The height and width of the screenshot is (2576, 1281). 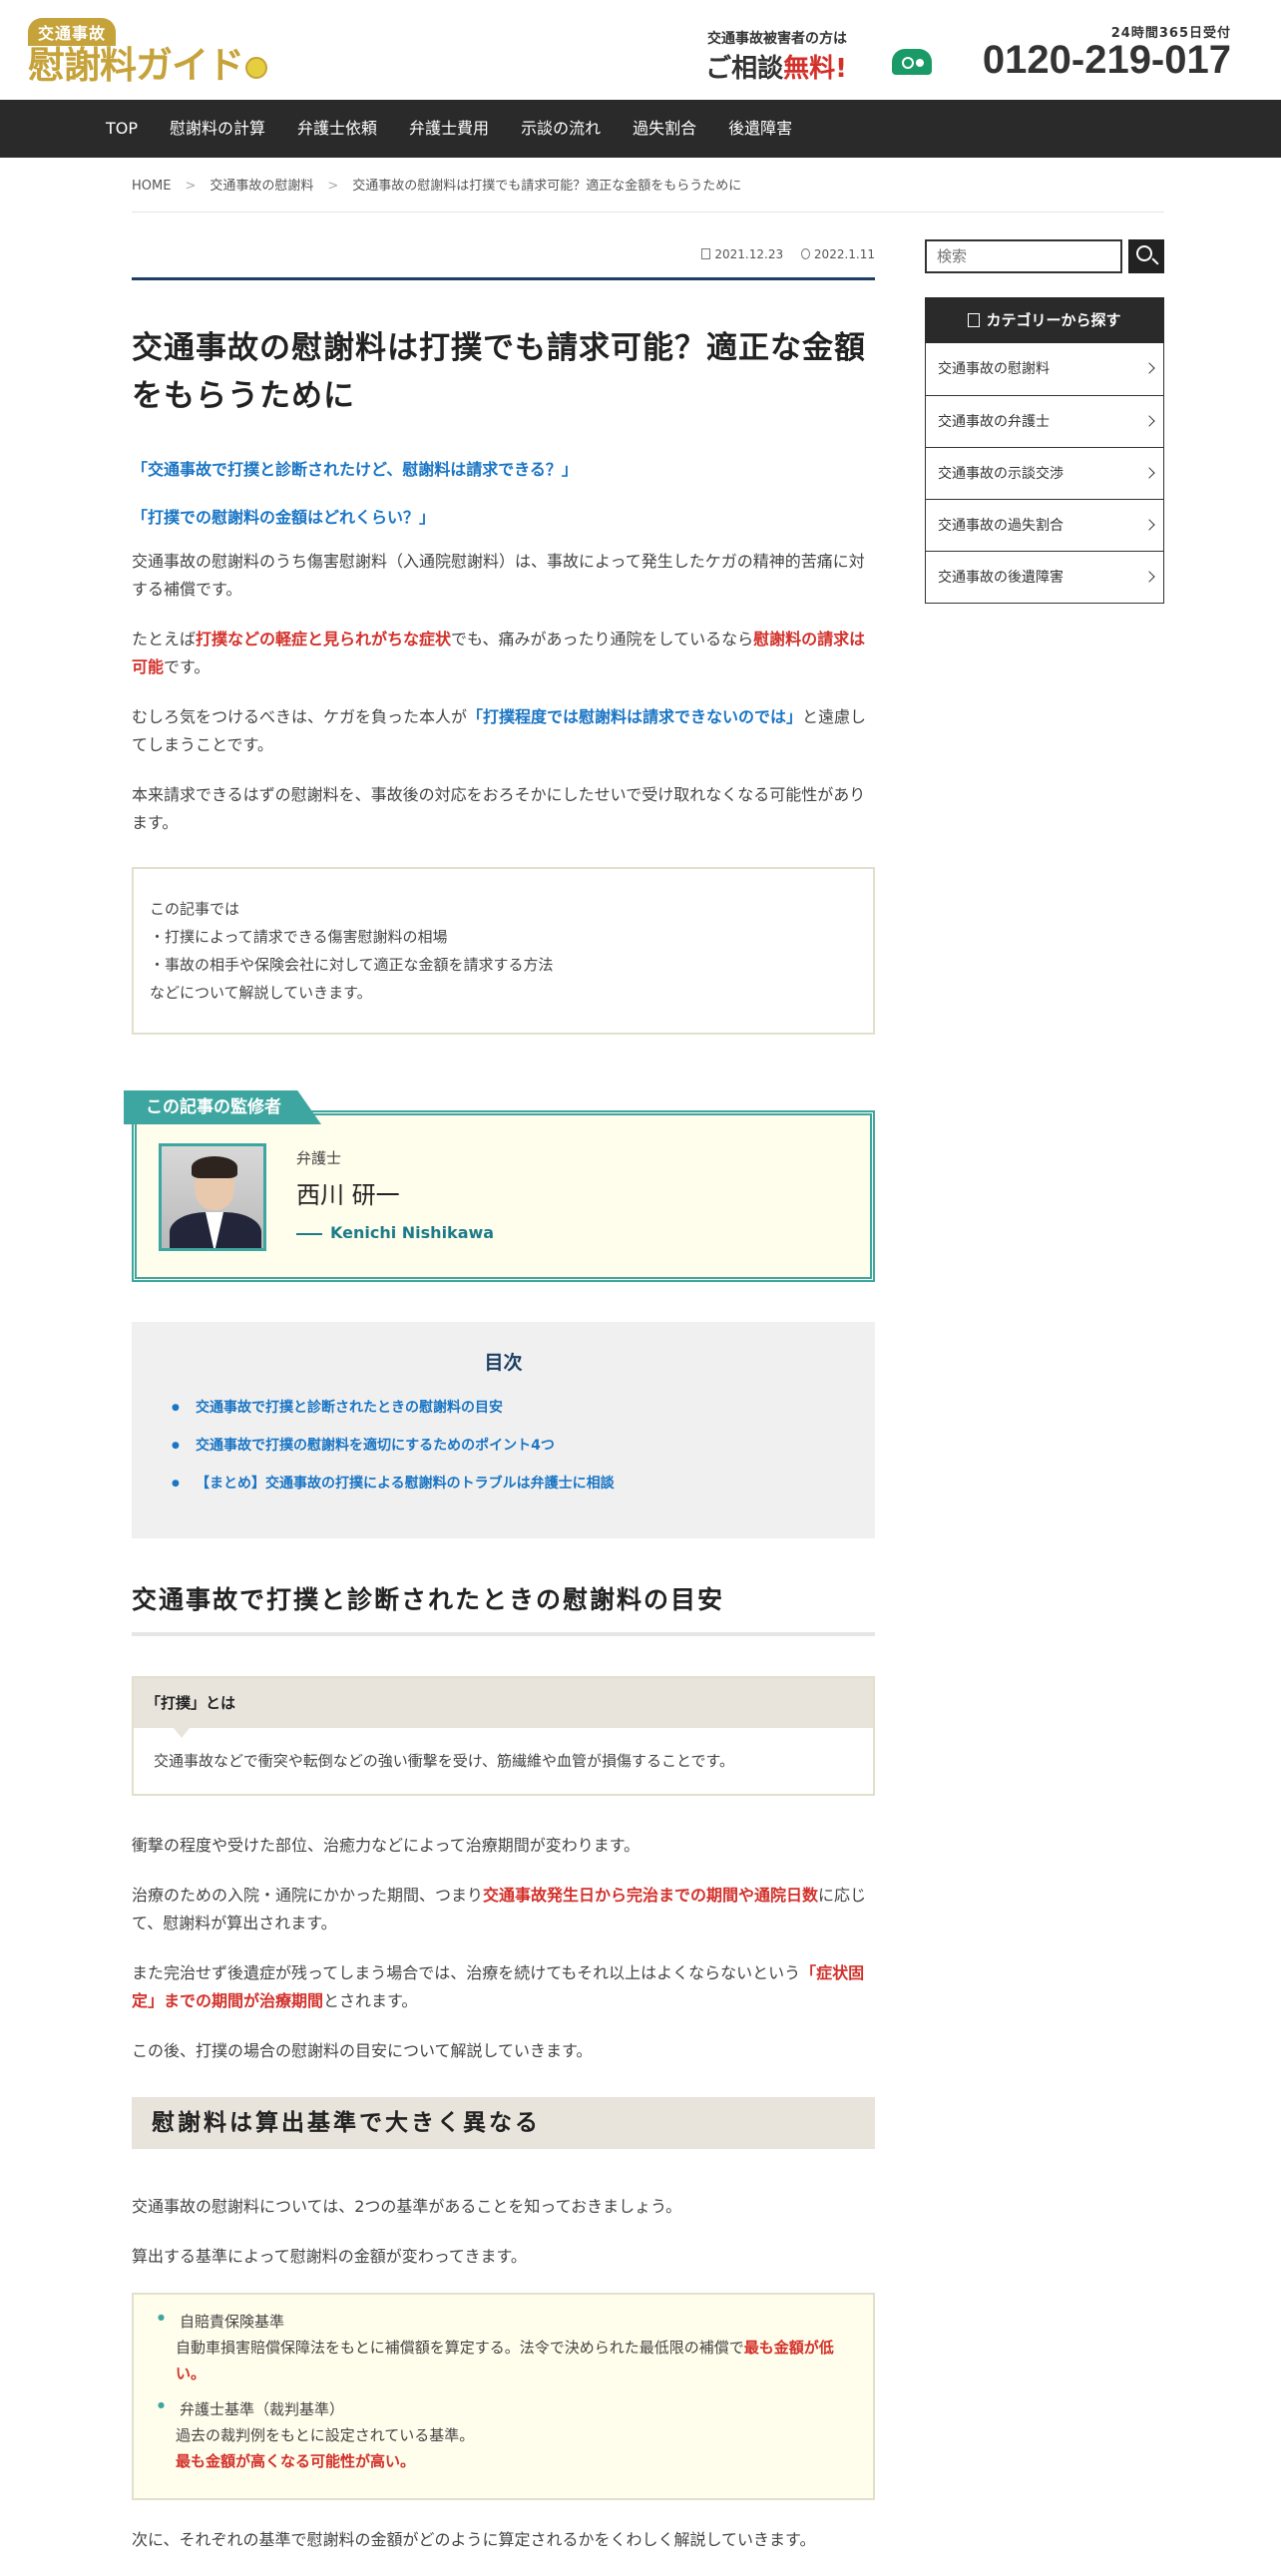 I want to click on toc-item: 交通事故で打撲と診断されたときの慰謝料の目安, so click(x=503, y=1408).